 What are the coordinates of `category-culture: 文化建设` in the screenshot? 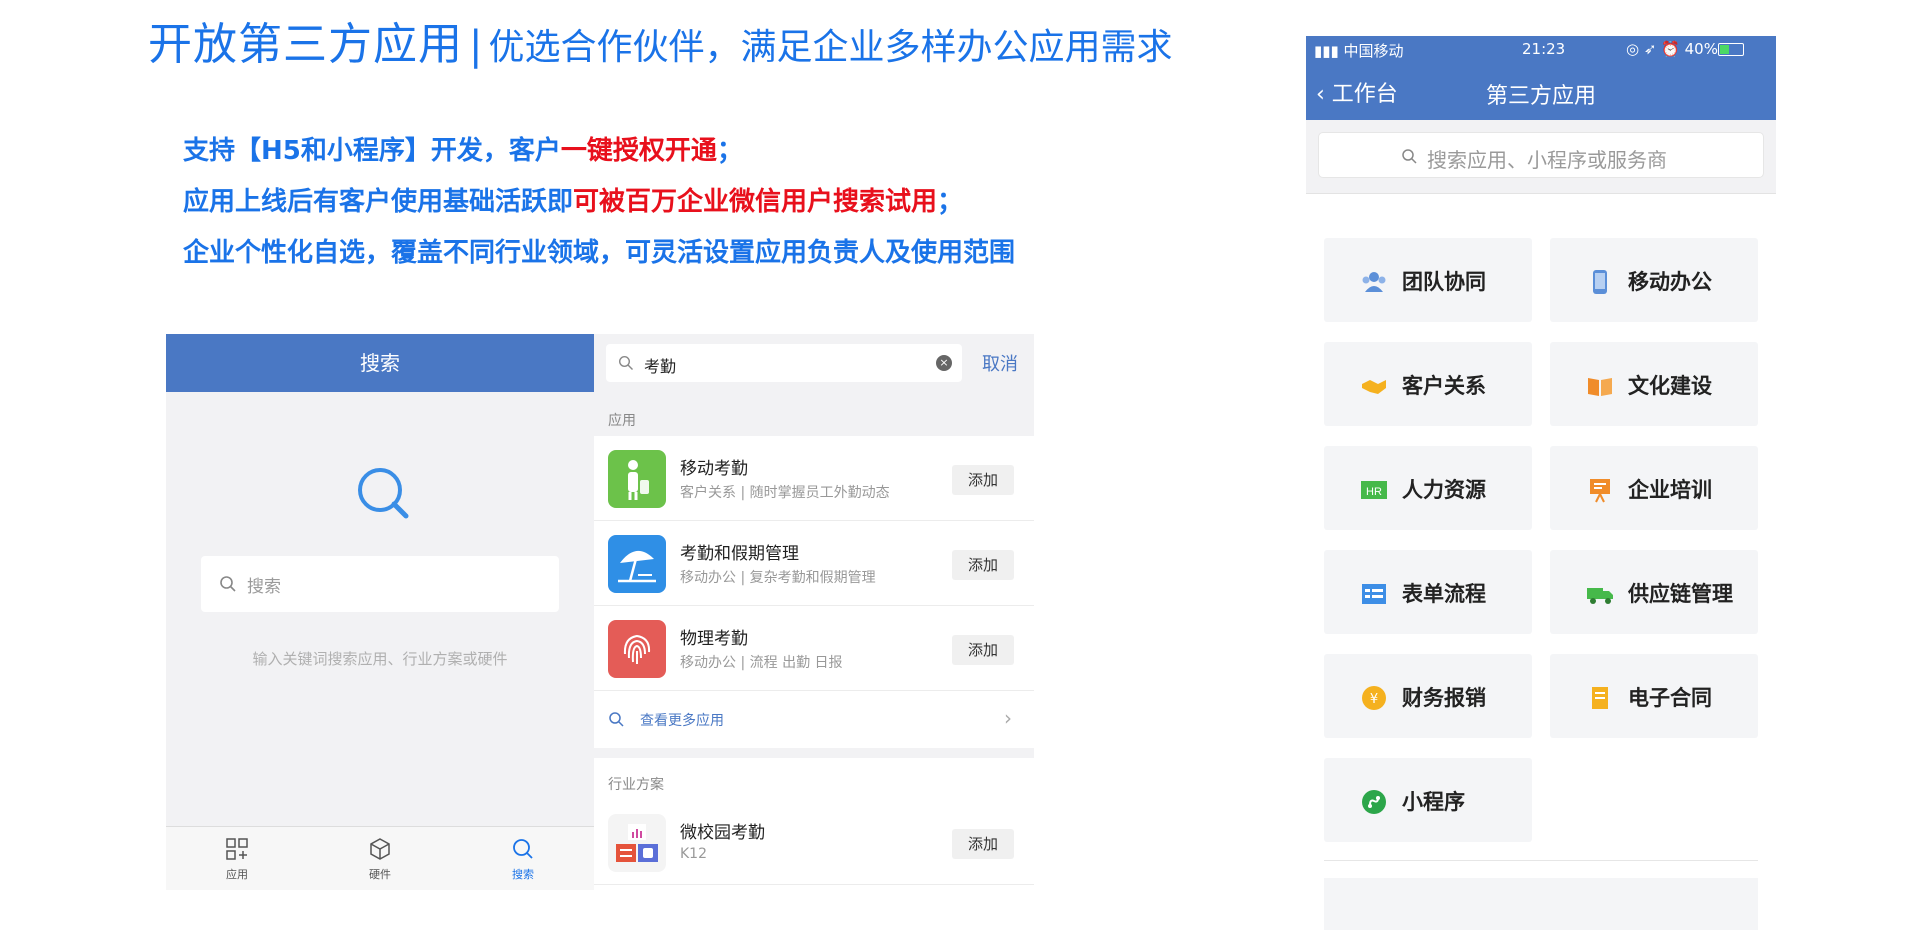 It's located at (1654, 384).